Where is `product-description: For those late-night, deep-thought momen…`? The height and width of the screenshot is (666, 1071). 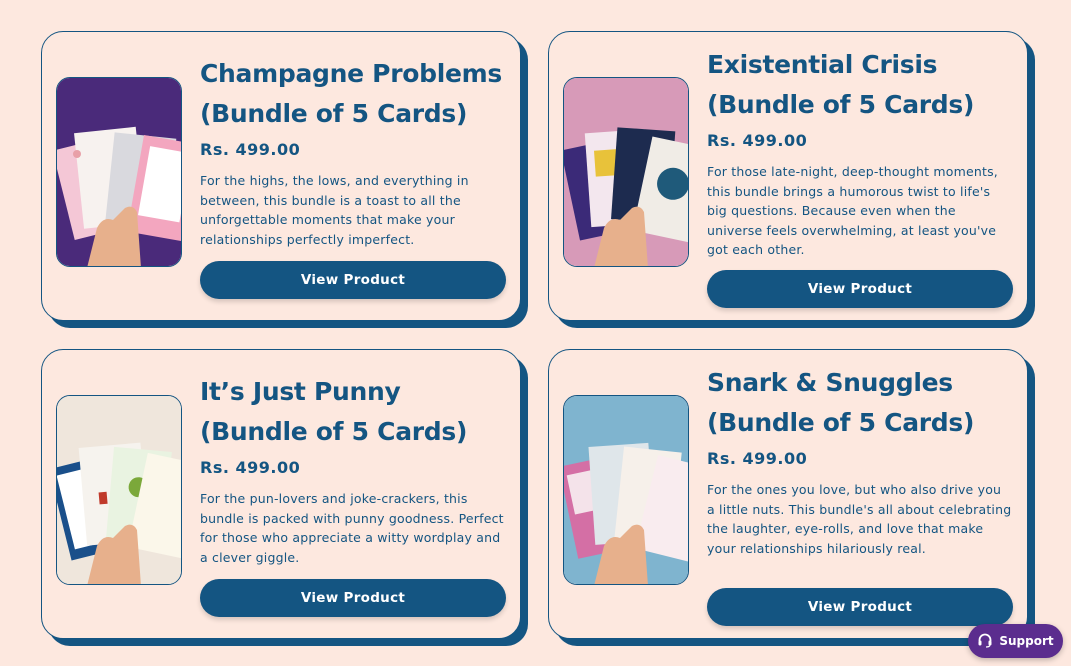
product-description: For those late-night, deep-thought momen… is located at coordinates (852, 210).